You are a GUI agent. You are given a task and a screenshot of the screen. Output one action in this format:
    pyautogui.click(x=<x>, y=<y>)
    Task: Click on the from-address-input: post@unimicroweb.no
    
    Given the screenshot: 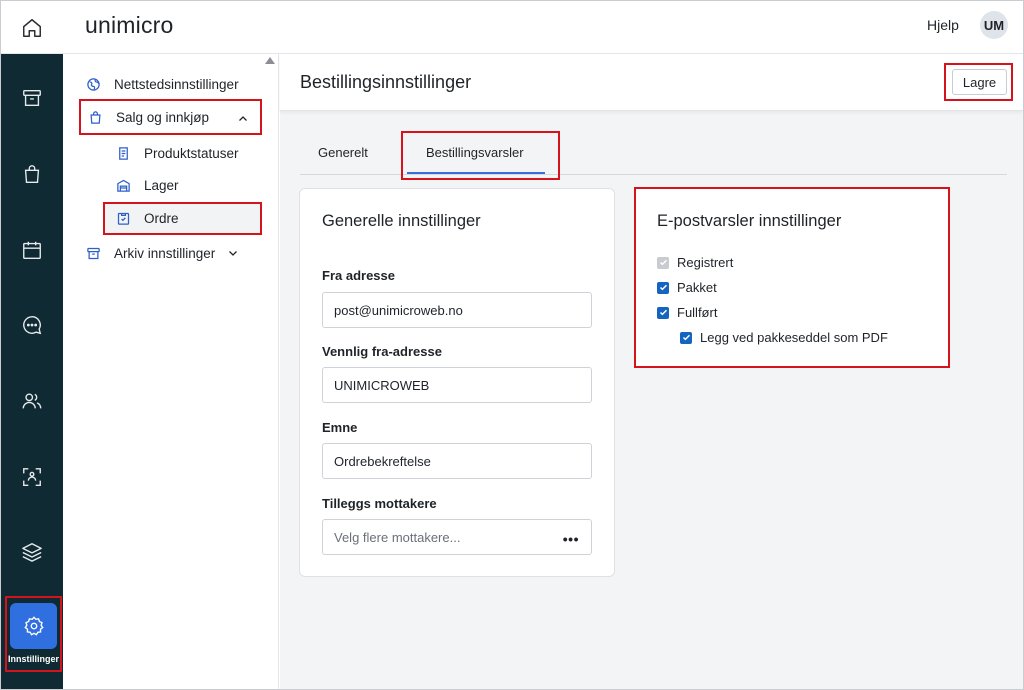 What is the action you would take?
    pyautogui.click(x=457, y=310)
    